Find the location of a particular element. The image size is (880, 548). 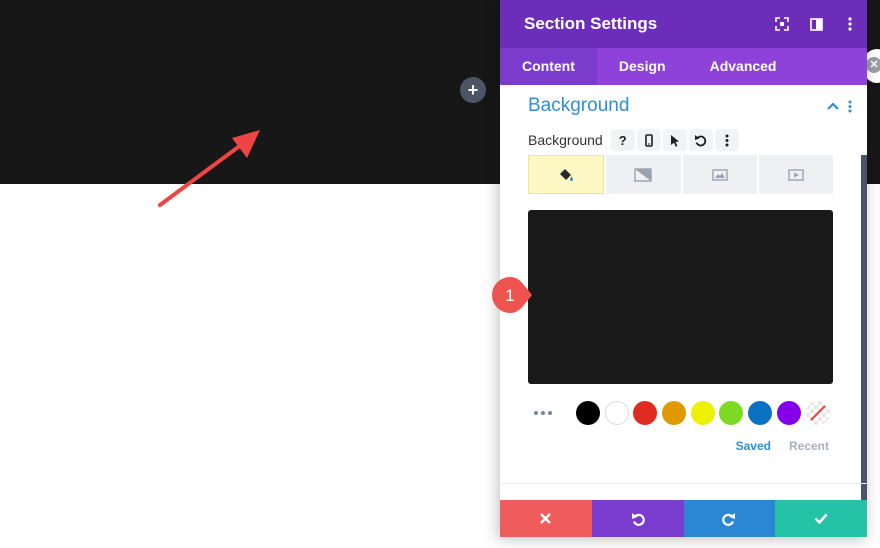

swatch-transparent is located at coordinates (817, 413).